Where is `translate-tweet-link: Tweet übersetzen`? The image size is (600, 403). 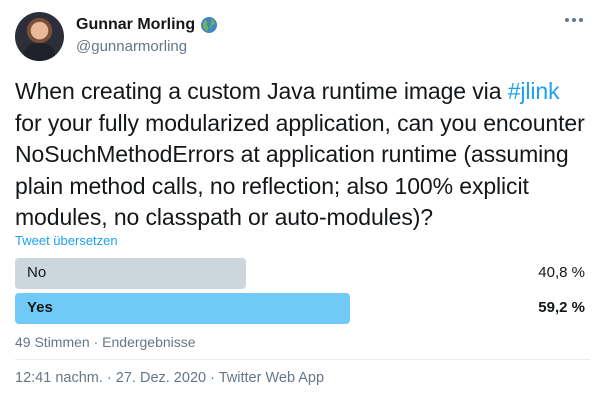
translate-tweet-link: Tweet übersetzen is located at coordinates (66, 240).